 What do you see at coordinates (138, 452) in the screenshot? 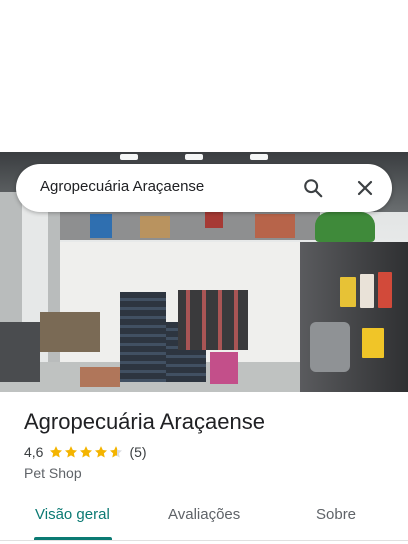
I see `review-count: (5)` at bounding box center [138, 452].